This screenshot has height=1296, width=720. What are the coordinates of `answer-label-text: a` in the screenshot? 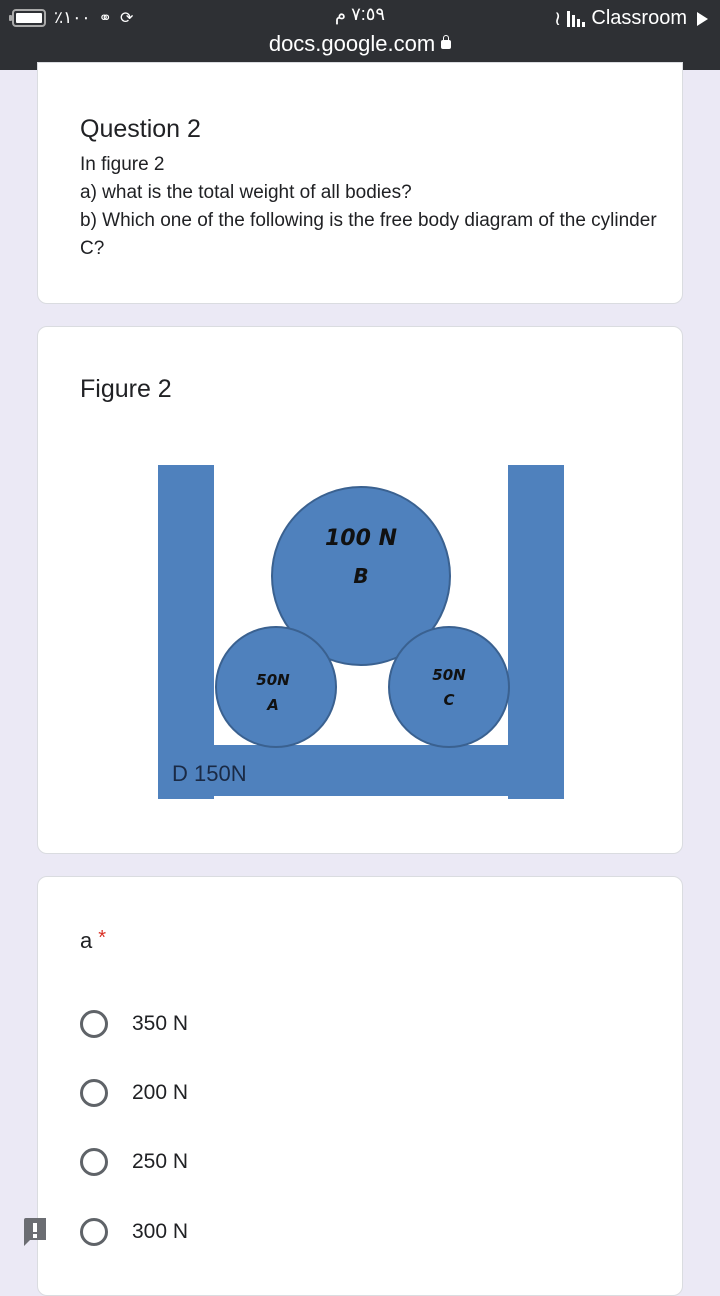 It's located at (86, 940).